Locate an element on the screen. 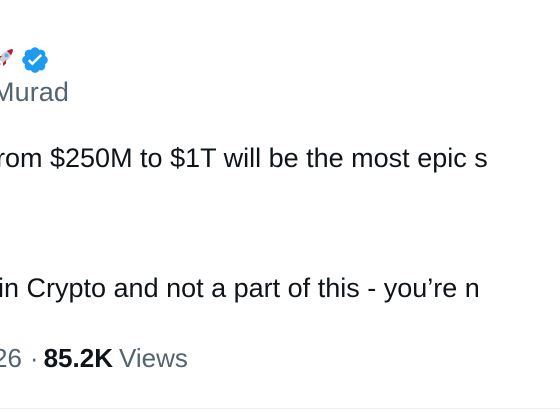  author-handle: Murad is located at coordinates (34, 92).